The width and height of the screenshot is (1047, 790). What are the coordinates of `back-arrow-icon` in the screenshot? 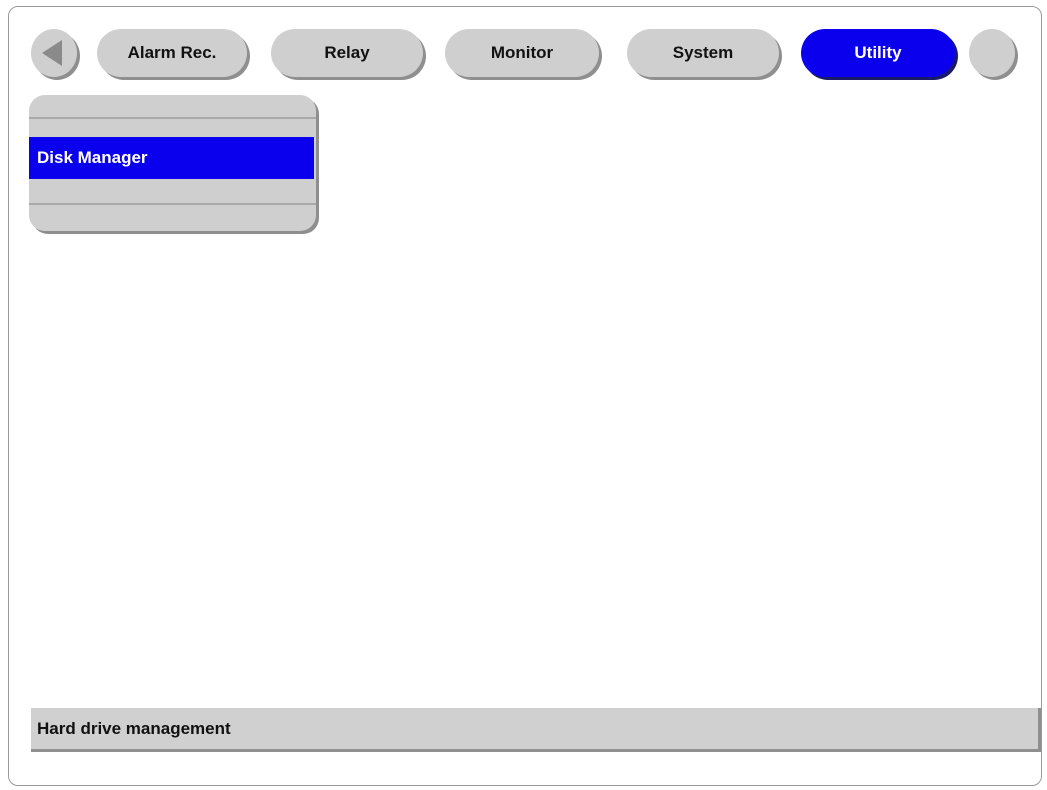 It's located at (52, 53).